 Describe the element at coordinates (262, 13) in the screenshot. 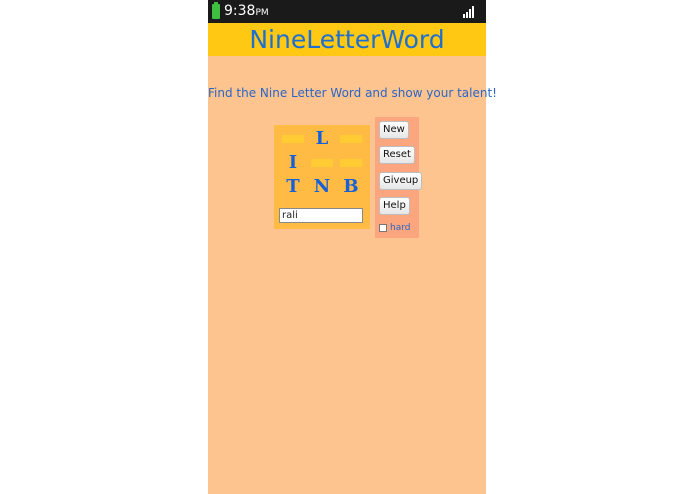

I see `status-time-suffix: PM` at that location.